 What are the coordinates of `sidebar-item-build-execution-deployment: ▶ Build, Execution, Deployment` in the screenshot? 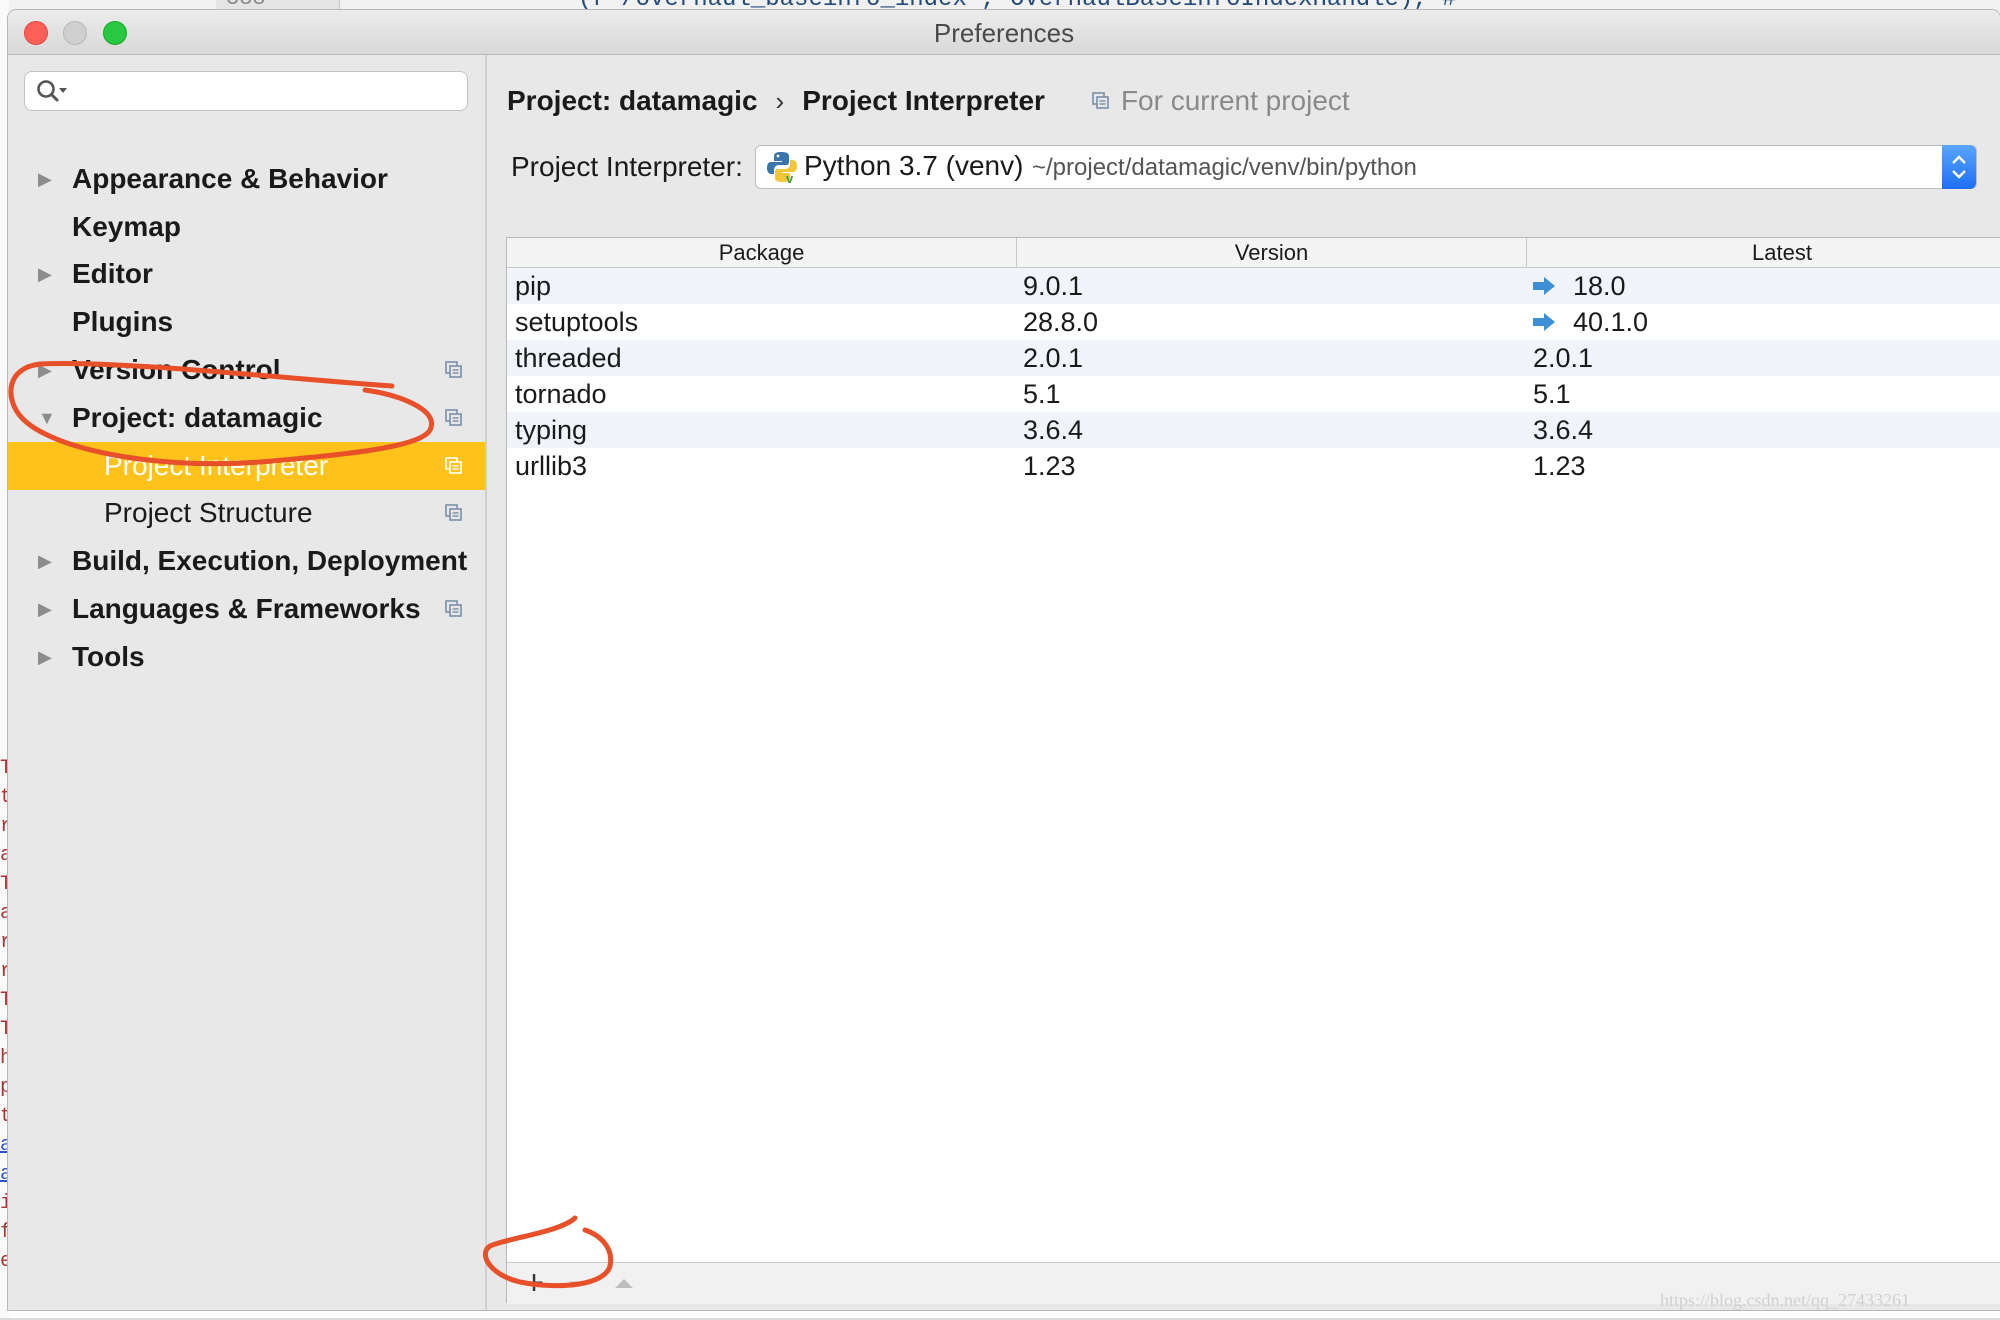 It's located at (246, 561).